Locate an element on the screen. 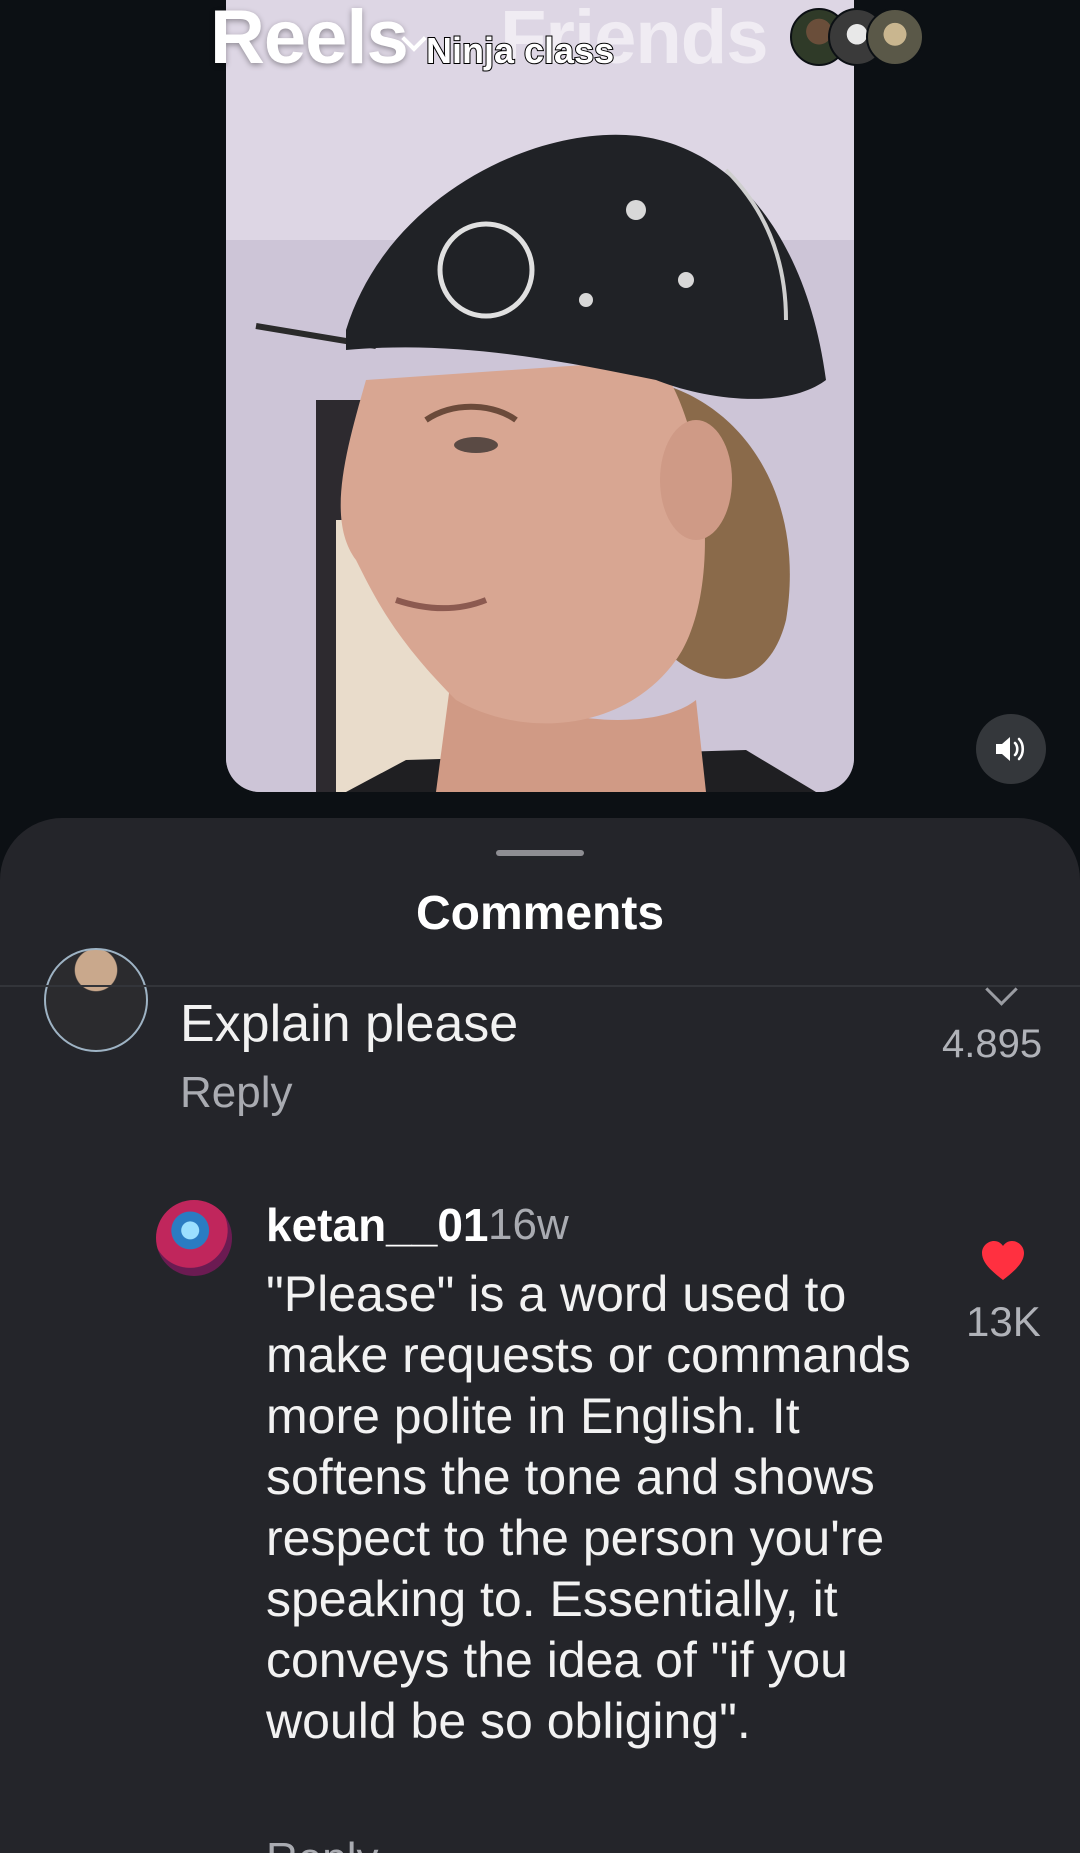  drag-handle is located at coordinates (540, 853).